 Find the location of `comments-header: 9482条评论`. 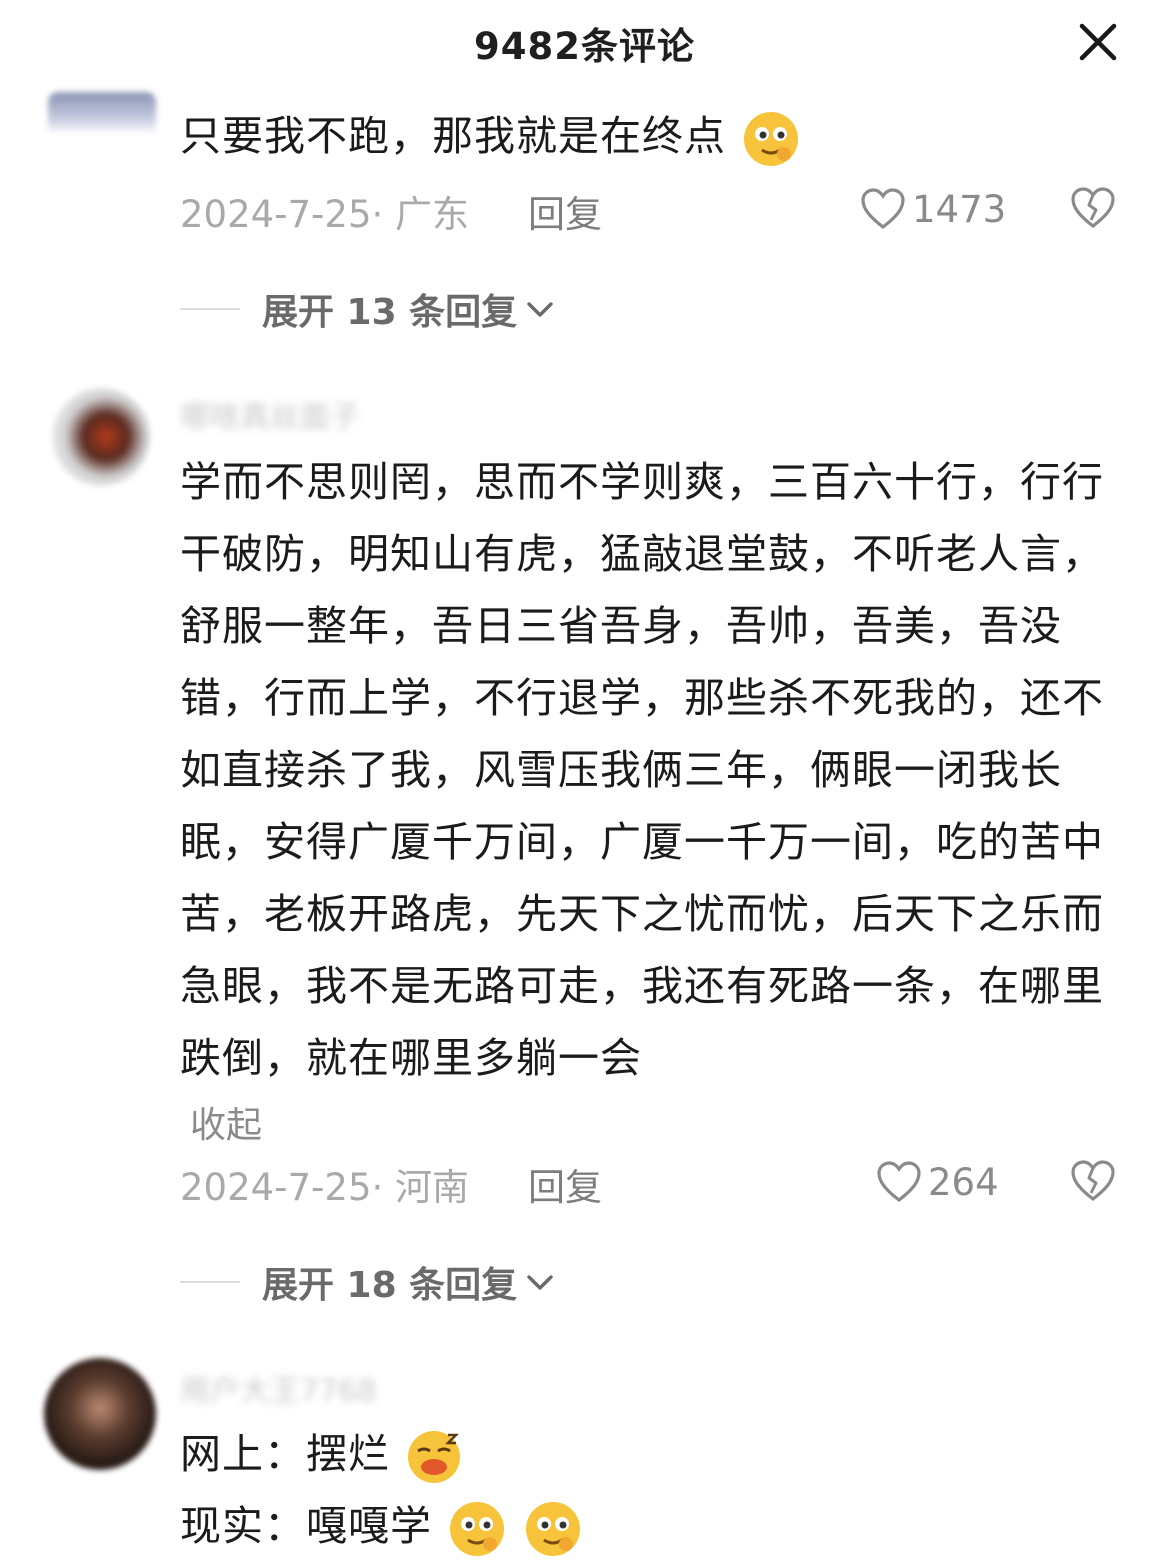

comments-header: 9482条评论 is located at coordinates (584, 42).